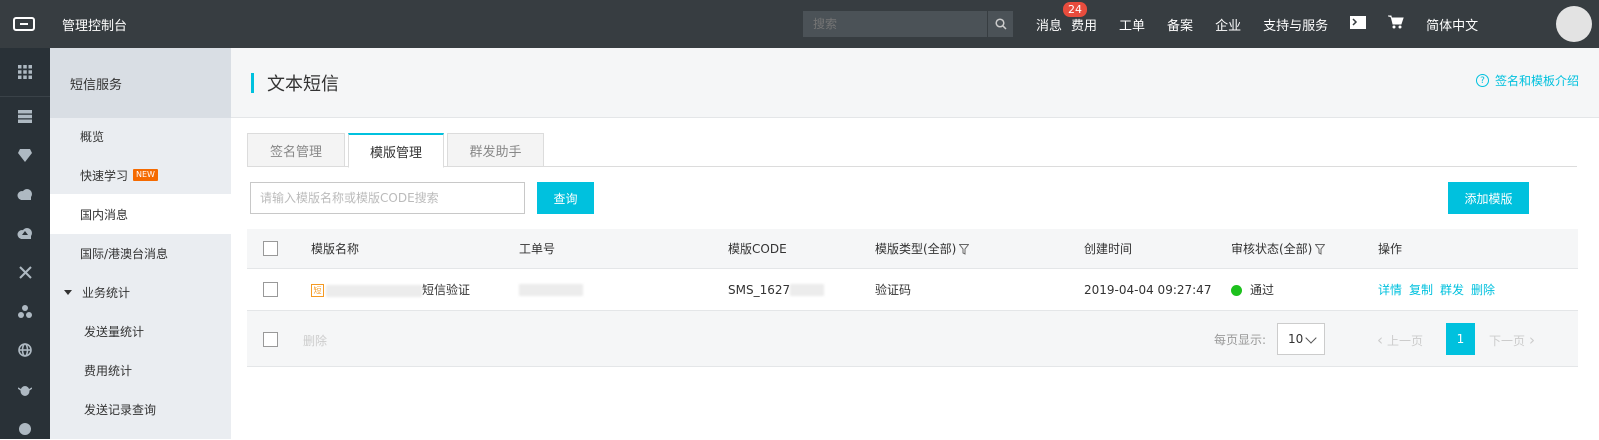 Image resolution: width=1599 pixels, height=440 pixels. What do you see at coordinates (916, 249) in the screenshot?
I see `col-type-label: 模版类型(全部)` at bounding box center [916, 249].